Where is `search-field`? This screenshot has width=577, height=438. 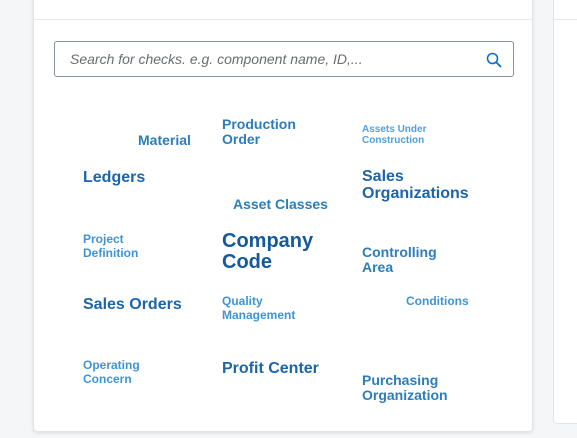 search-field is located at coordinates (284, 59).